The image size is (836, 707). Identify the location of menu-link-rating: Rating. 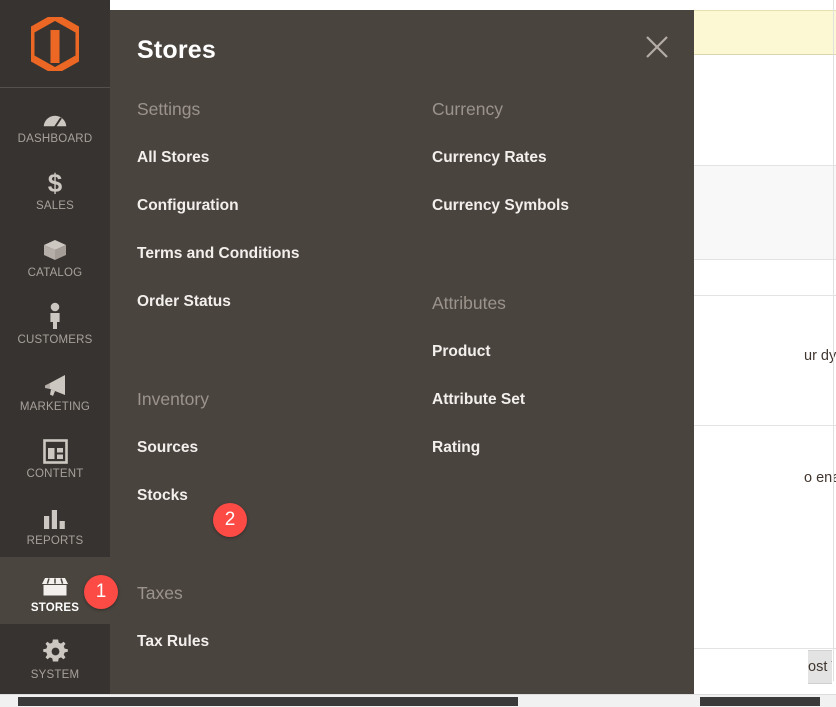
(563, 448).